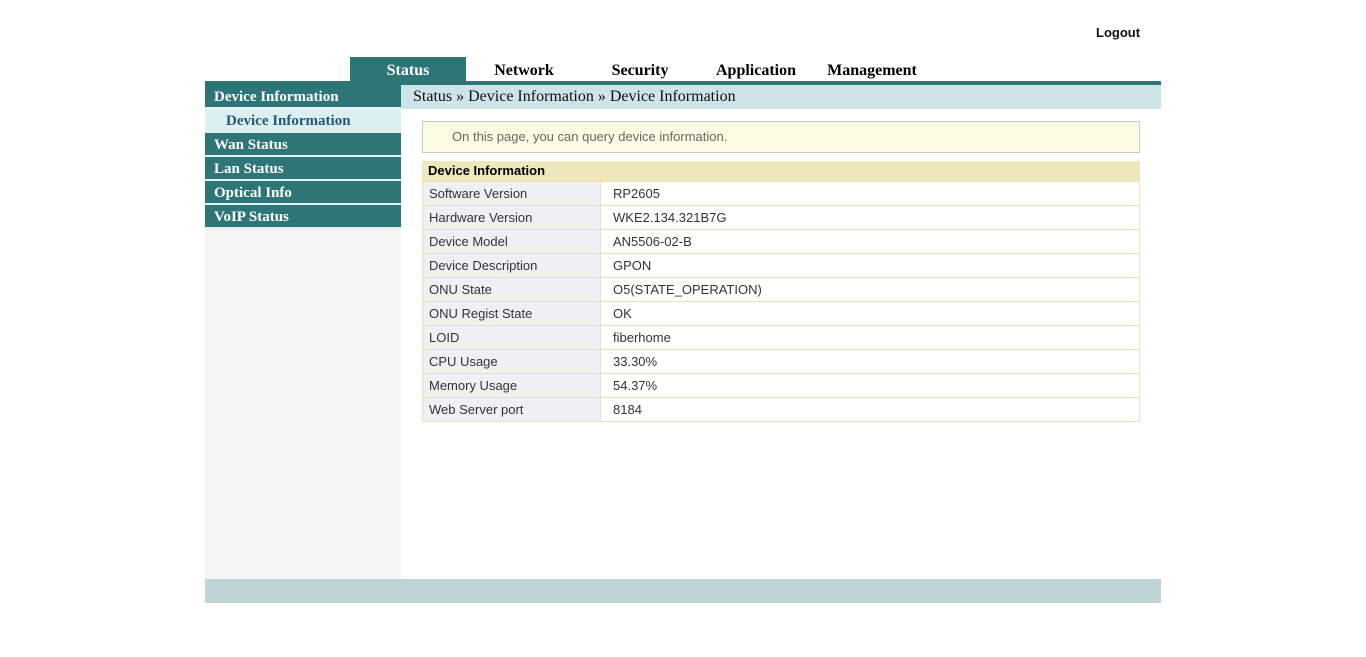 The height and width of the screenshot is (657, 1366). Describe the element at coordinates (870, 217) in the screenshot. I see `row-value: WKE2.134.321B7G` at that location.